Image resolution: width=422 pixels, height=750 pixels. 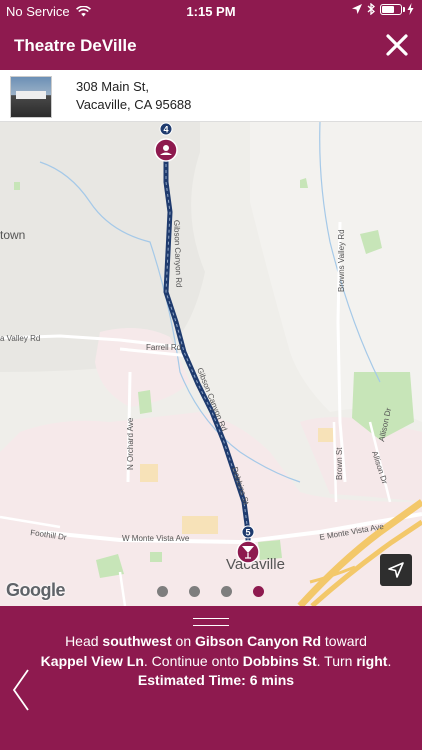 I want to click on chevron-left-icon, so click(x=21, y=690).